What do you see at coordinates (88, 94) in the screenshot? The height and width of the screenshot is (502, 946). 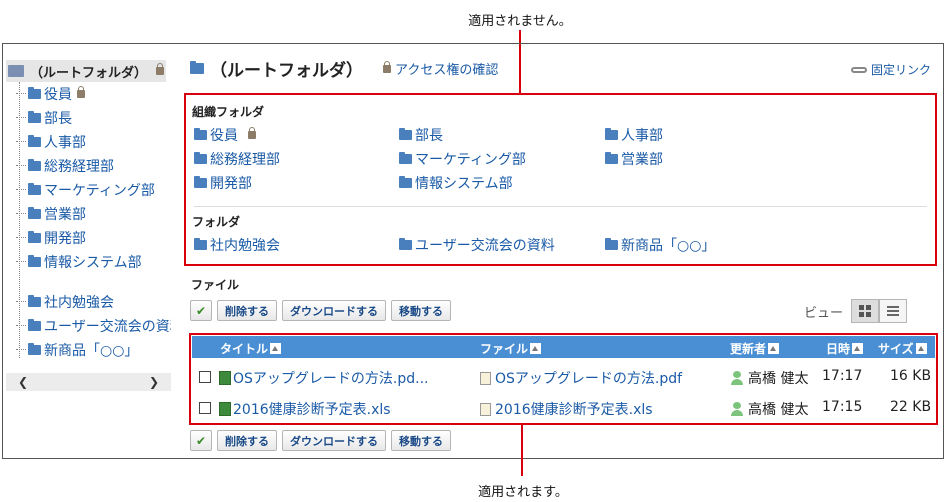 I see `tree-item-yakuin: 役員` at bounding box center [88, 94].